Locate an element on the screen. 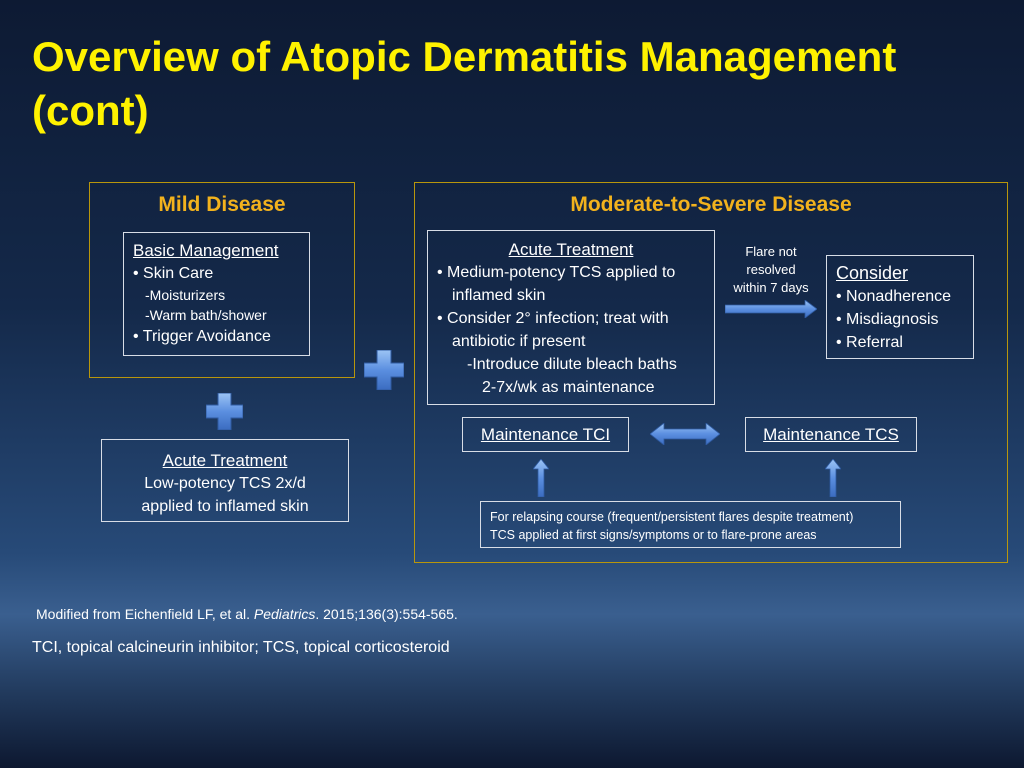 The image size is (1024, 768). double-arrow-icon is located at coordinates (685, 434).